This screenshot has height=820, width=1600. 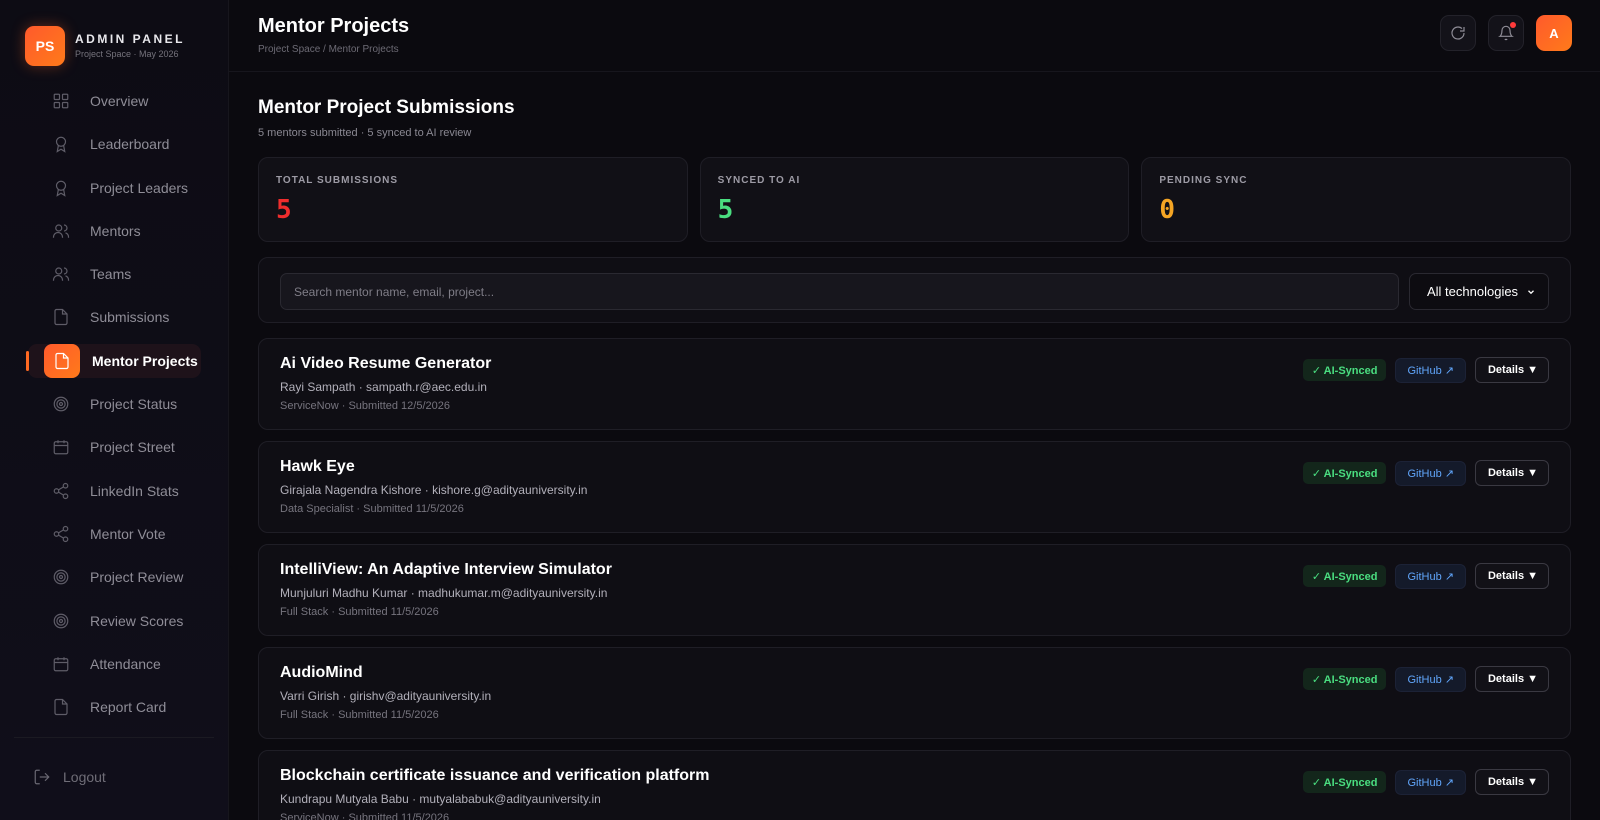 I want to click on project-submission-info: Data Specialist · Submitted 11/5/2026, so click(x=372, y=509).